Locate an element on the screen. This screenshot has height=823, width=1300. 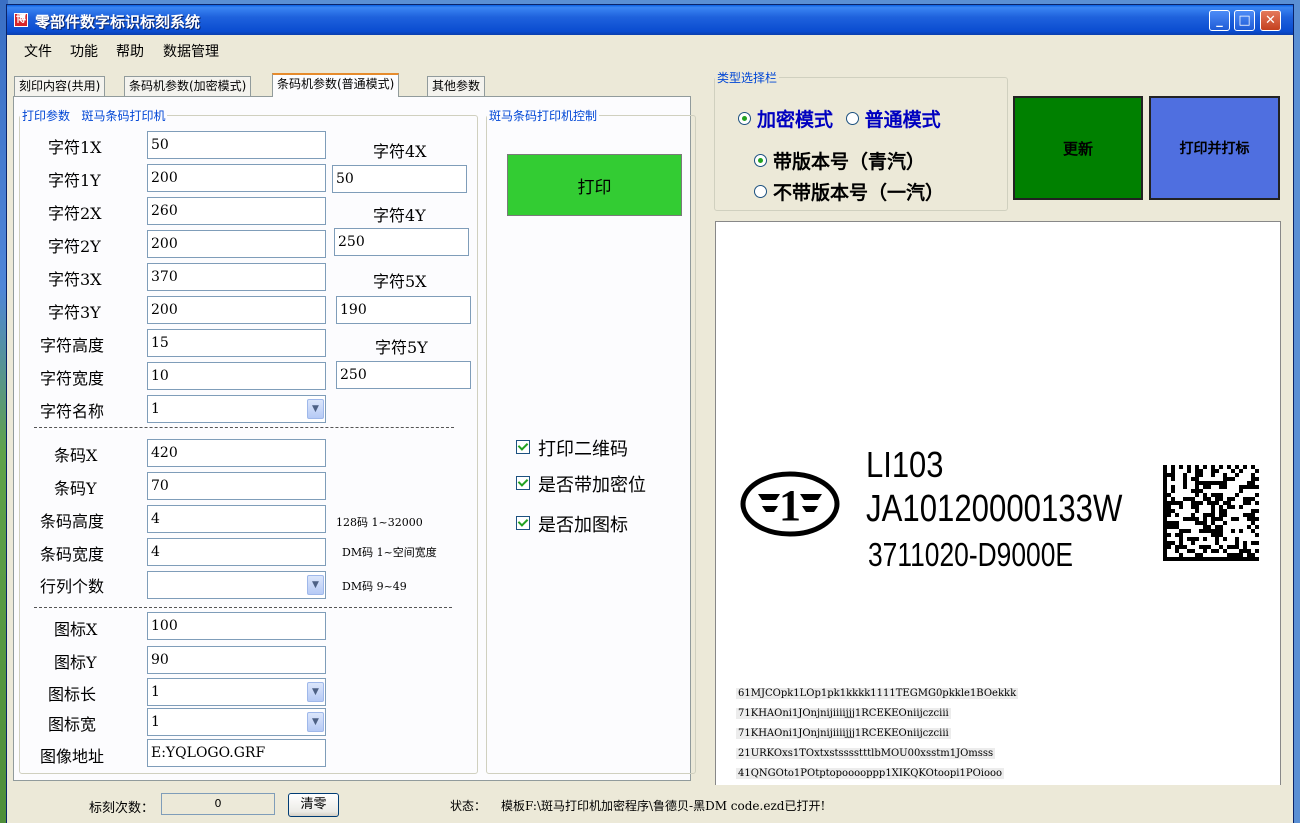
char-width-input: 10 is located at coordinates (236, 376).